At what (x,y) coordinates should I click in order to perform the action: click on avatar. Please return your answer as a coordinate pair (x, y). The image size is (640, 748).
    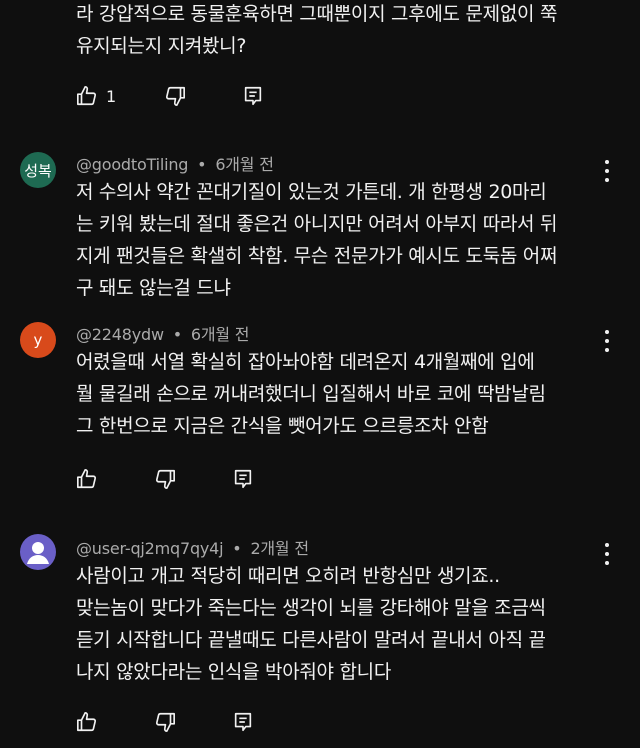
    Looking at the image, I should click on (38, 552).